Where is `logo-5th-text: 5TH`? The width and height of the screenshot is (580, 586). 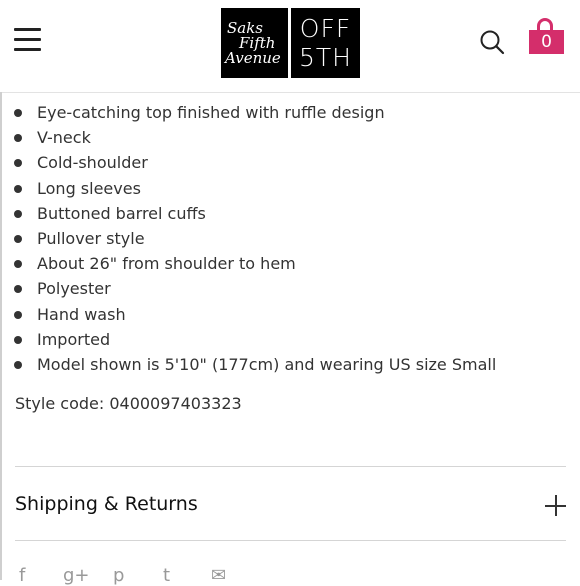 logo-5th-text: 5TH is located at coordinates (325, 57).